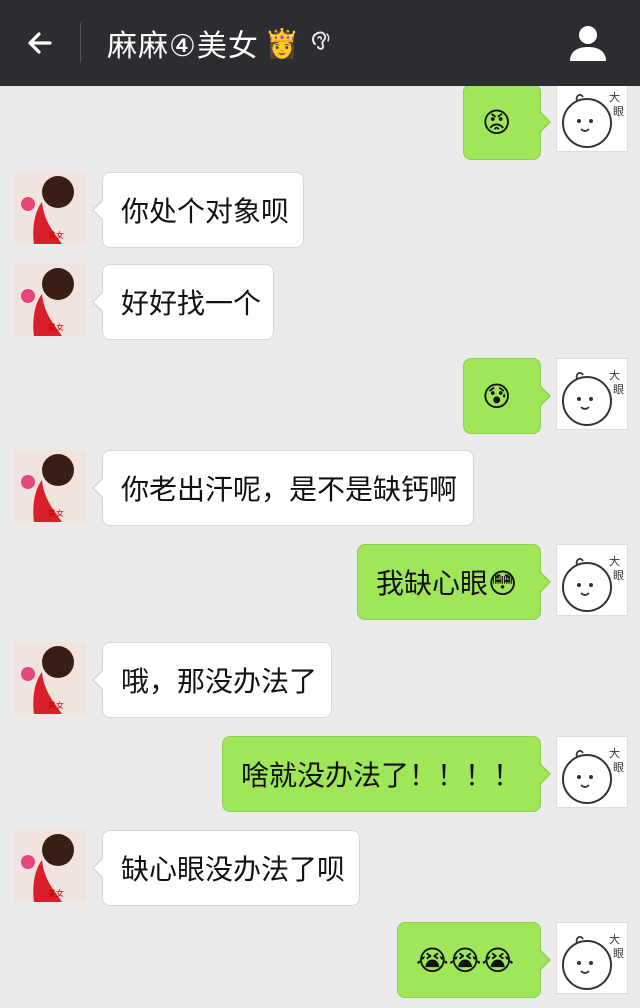 The height and width of the screenshot is (1008, 640). Describe the element at coordinates (183, 46) in the screenshot. I see `chat-title-text: 麻麻④美女` at that location.